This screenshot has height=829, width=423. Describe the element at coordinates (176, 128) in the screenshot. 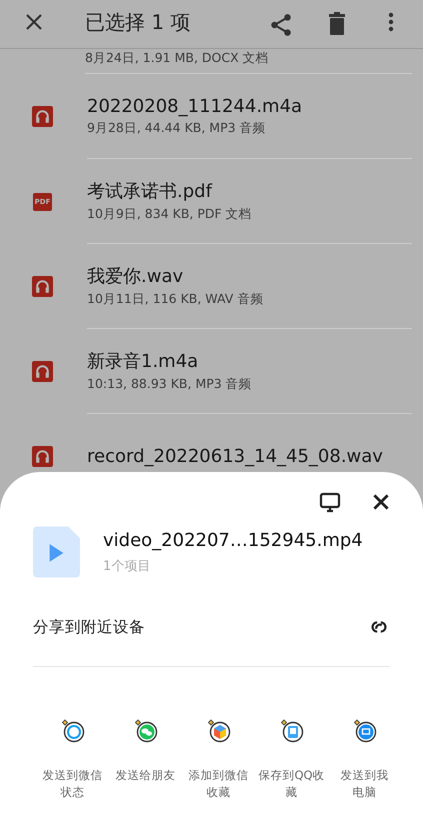

I see `file-meta: 9月28日, 44.44 KB, MP3 音频` at that location.